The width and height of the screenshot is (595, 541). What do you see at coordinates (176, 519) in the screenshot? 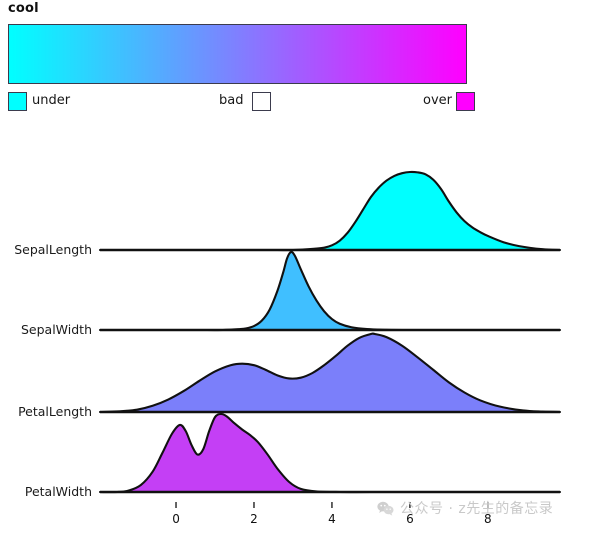
I see `x-tick-label: 0` at bounding box center [176, 519].